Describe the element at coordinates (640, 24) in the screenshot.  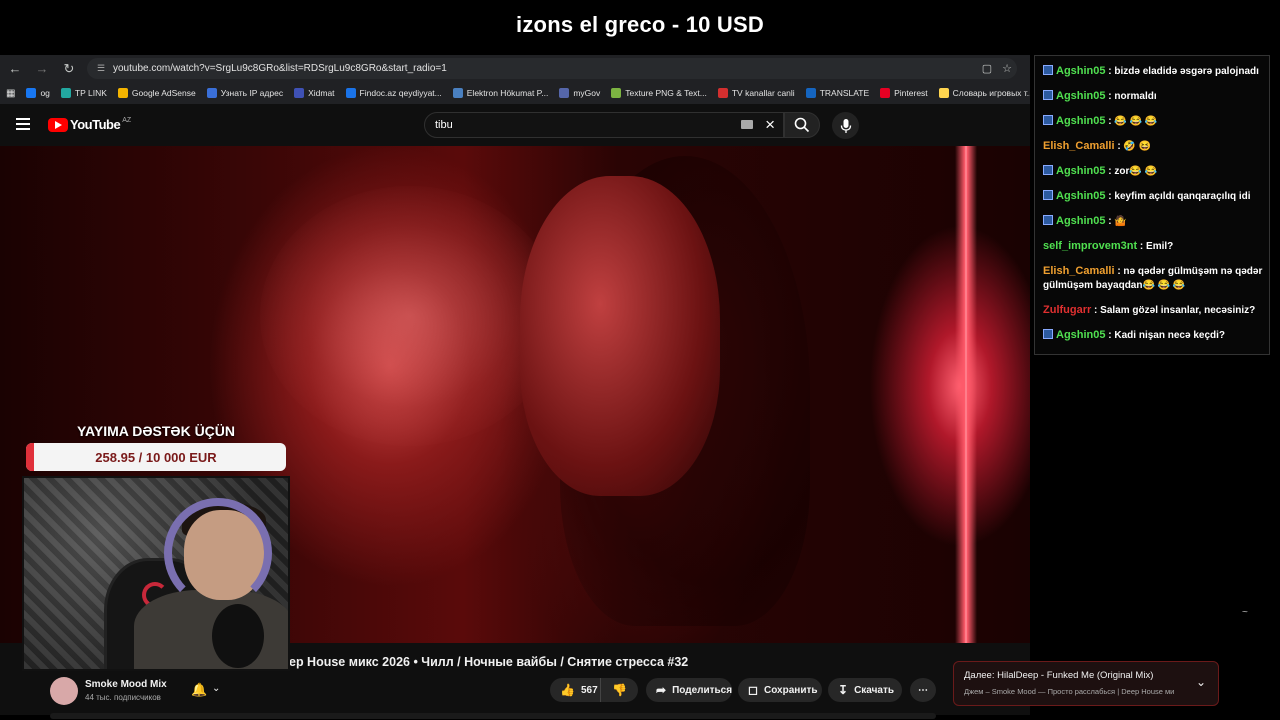
I see `donation-alert-banner: izons el greco - 10 USD` at that location.